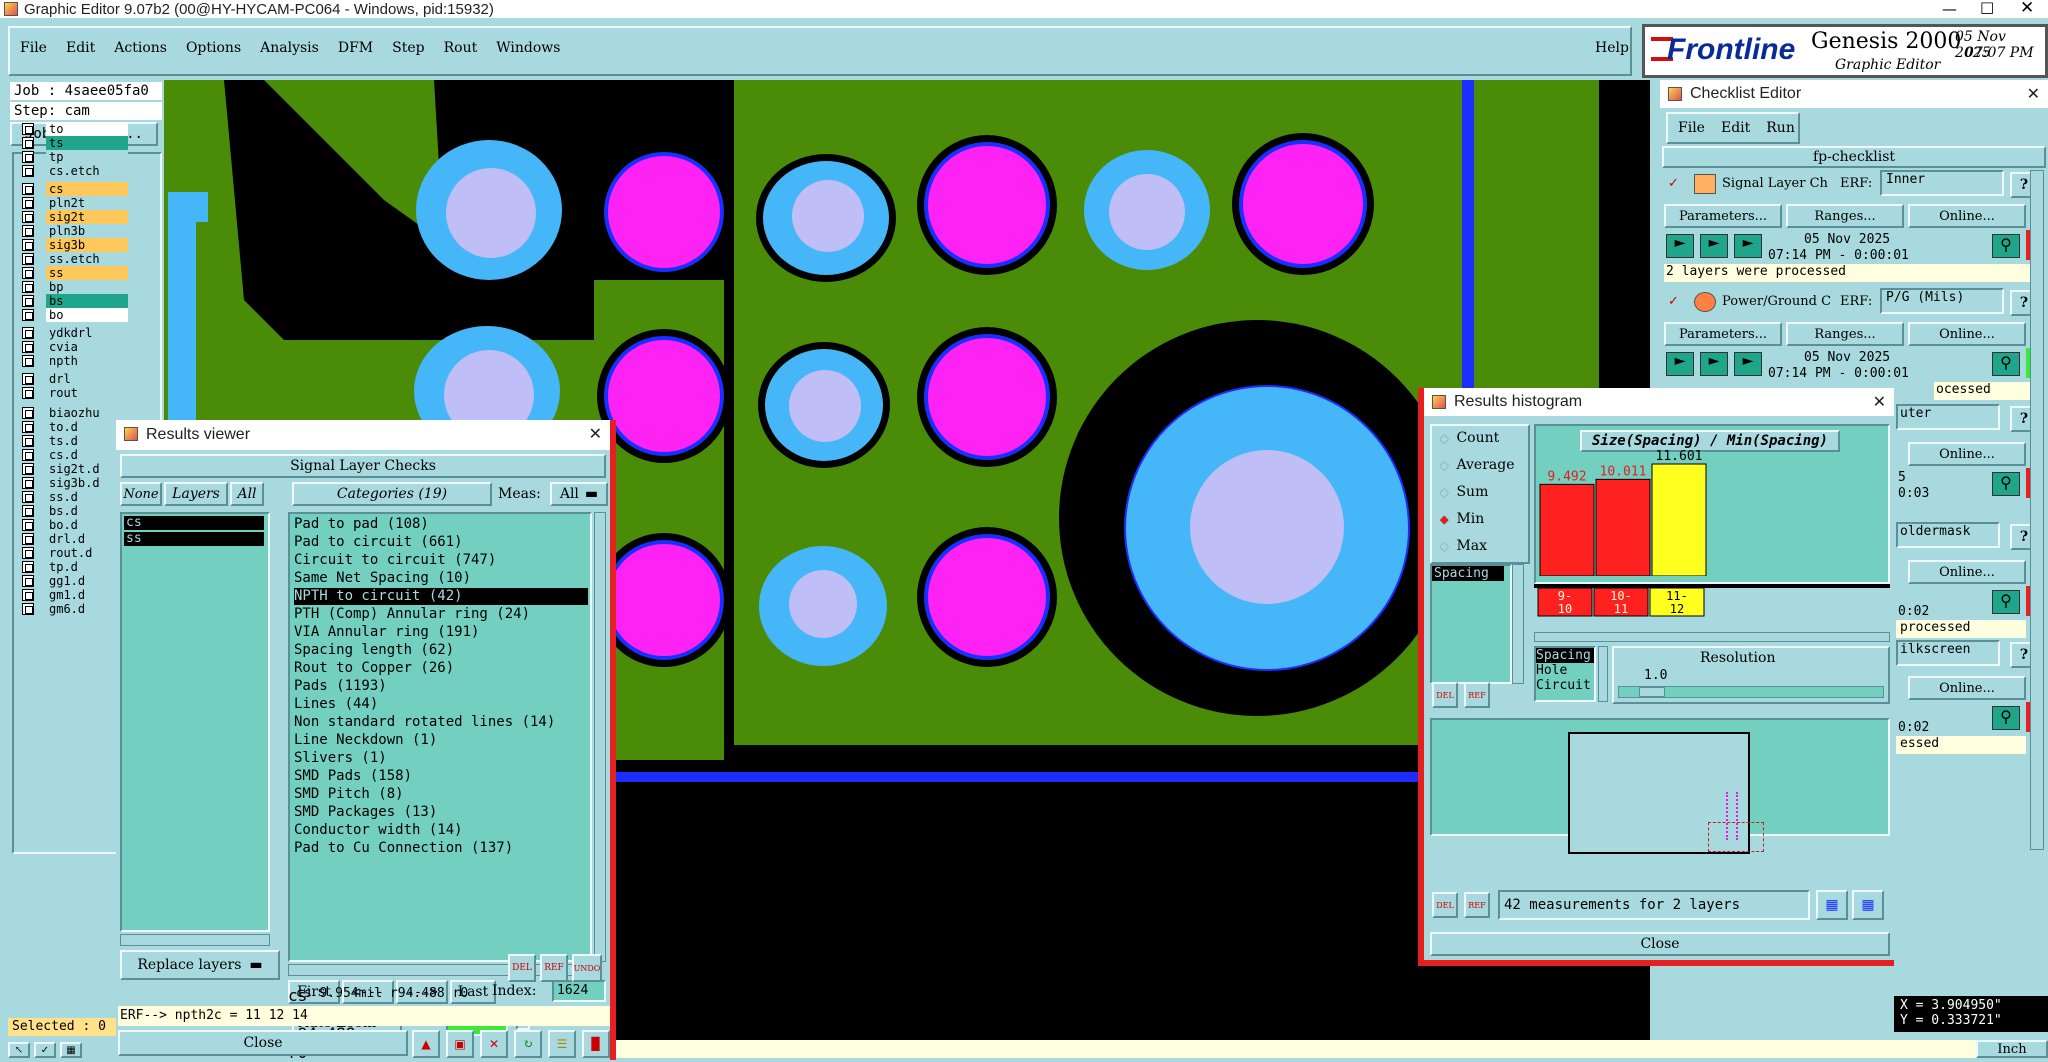 Image resolution: width=2048 pixels, height=1062 pixels. What do you see at coordinates (75, 539) in the screenshot?
I see `layer-row: drl.d` at bounding box center [75, 539].